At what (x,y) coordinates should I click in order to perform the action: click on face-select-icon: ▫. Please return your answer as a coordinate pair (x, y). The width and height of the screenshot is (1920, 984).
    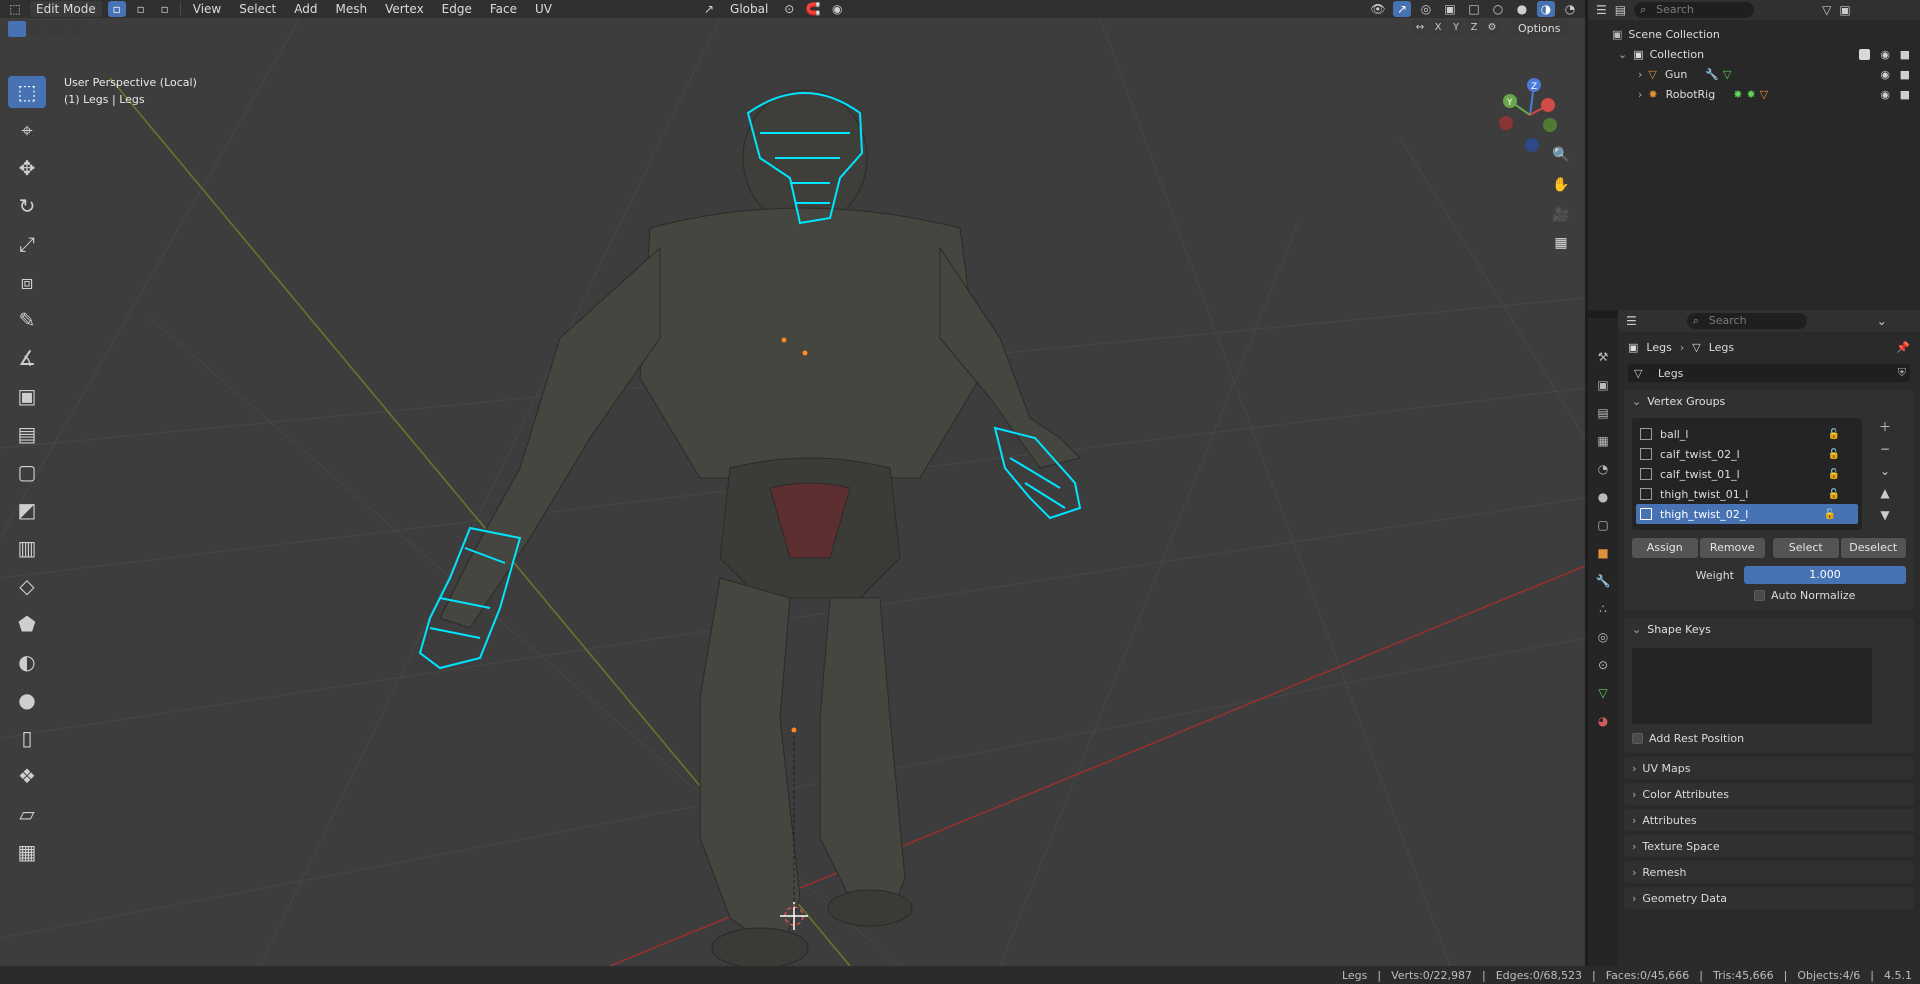
    Looking at the image, I should click on (165, 9).